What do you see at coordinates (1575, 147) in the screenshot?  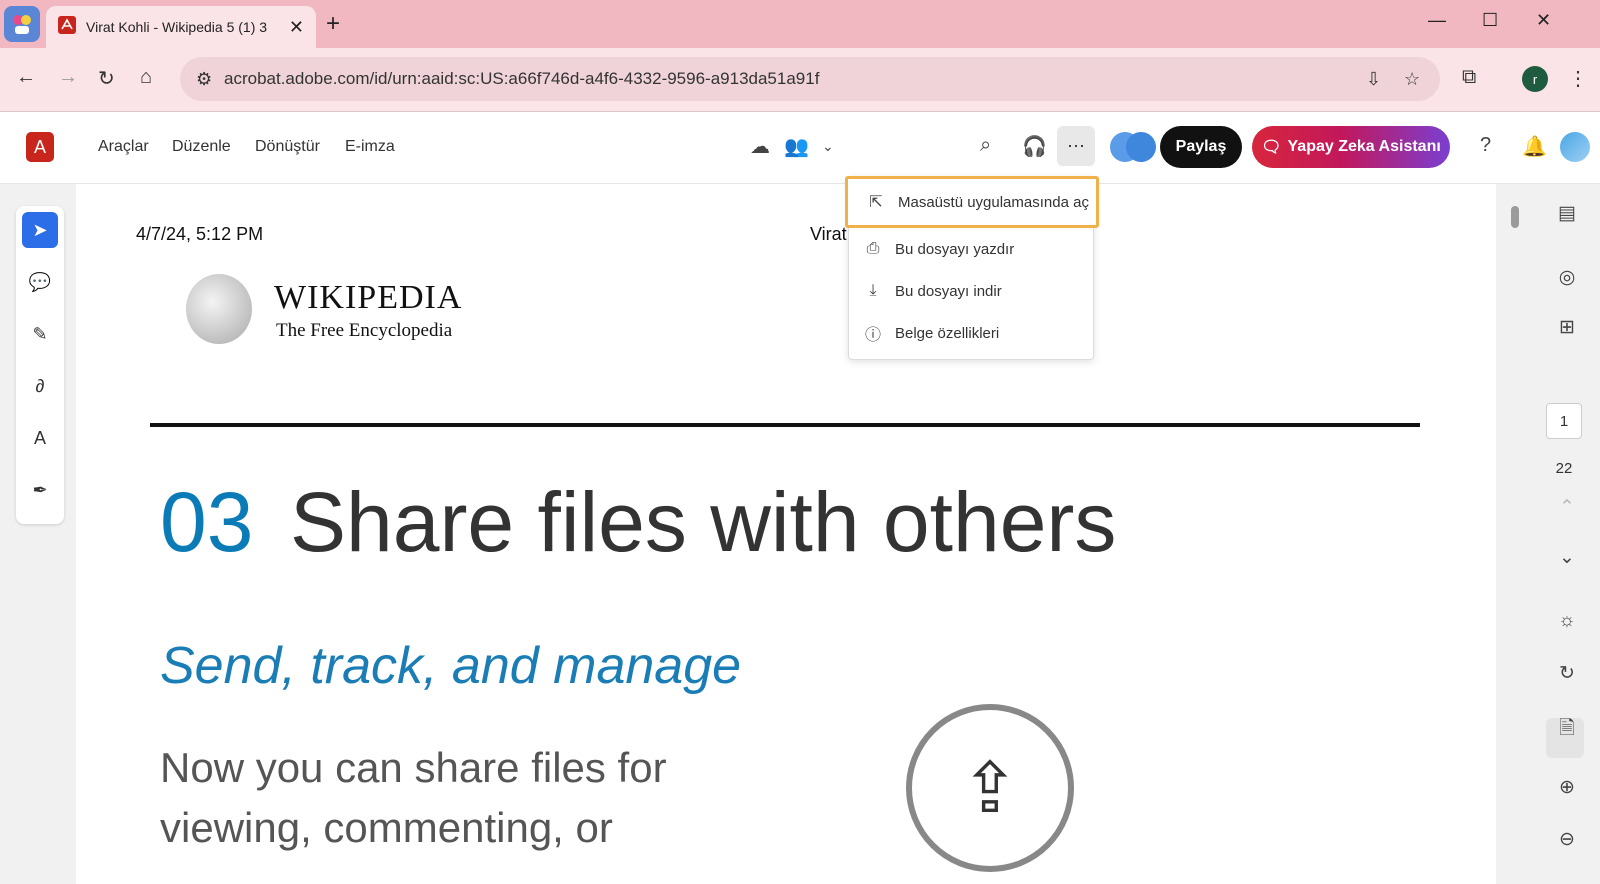 I see `user-avatar` at bounding box center [1575, 147].